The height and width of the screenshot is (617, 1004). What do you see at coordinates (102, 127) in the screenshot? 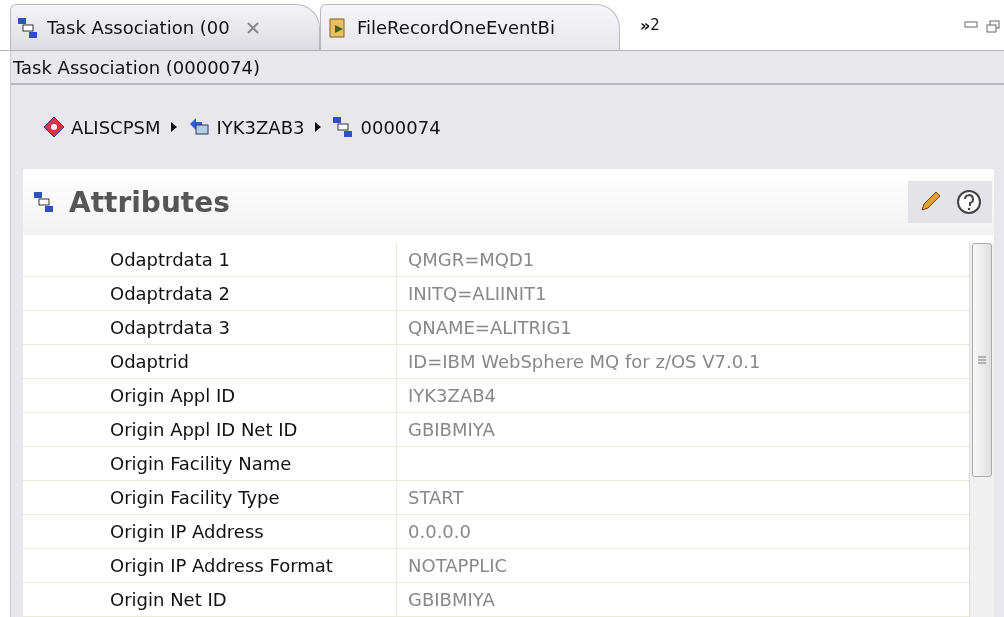
I see `breadcrumb-item: ALISCPSM` at bounding box center [102, 127].